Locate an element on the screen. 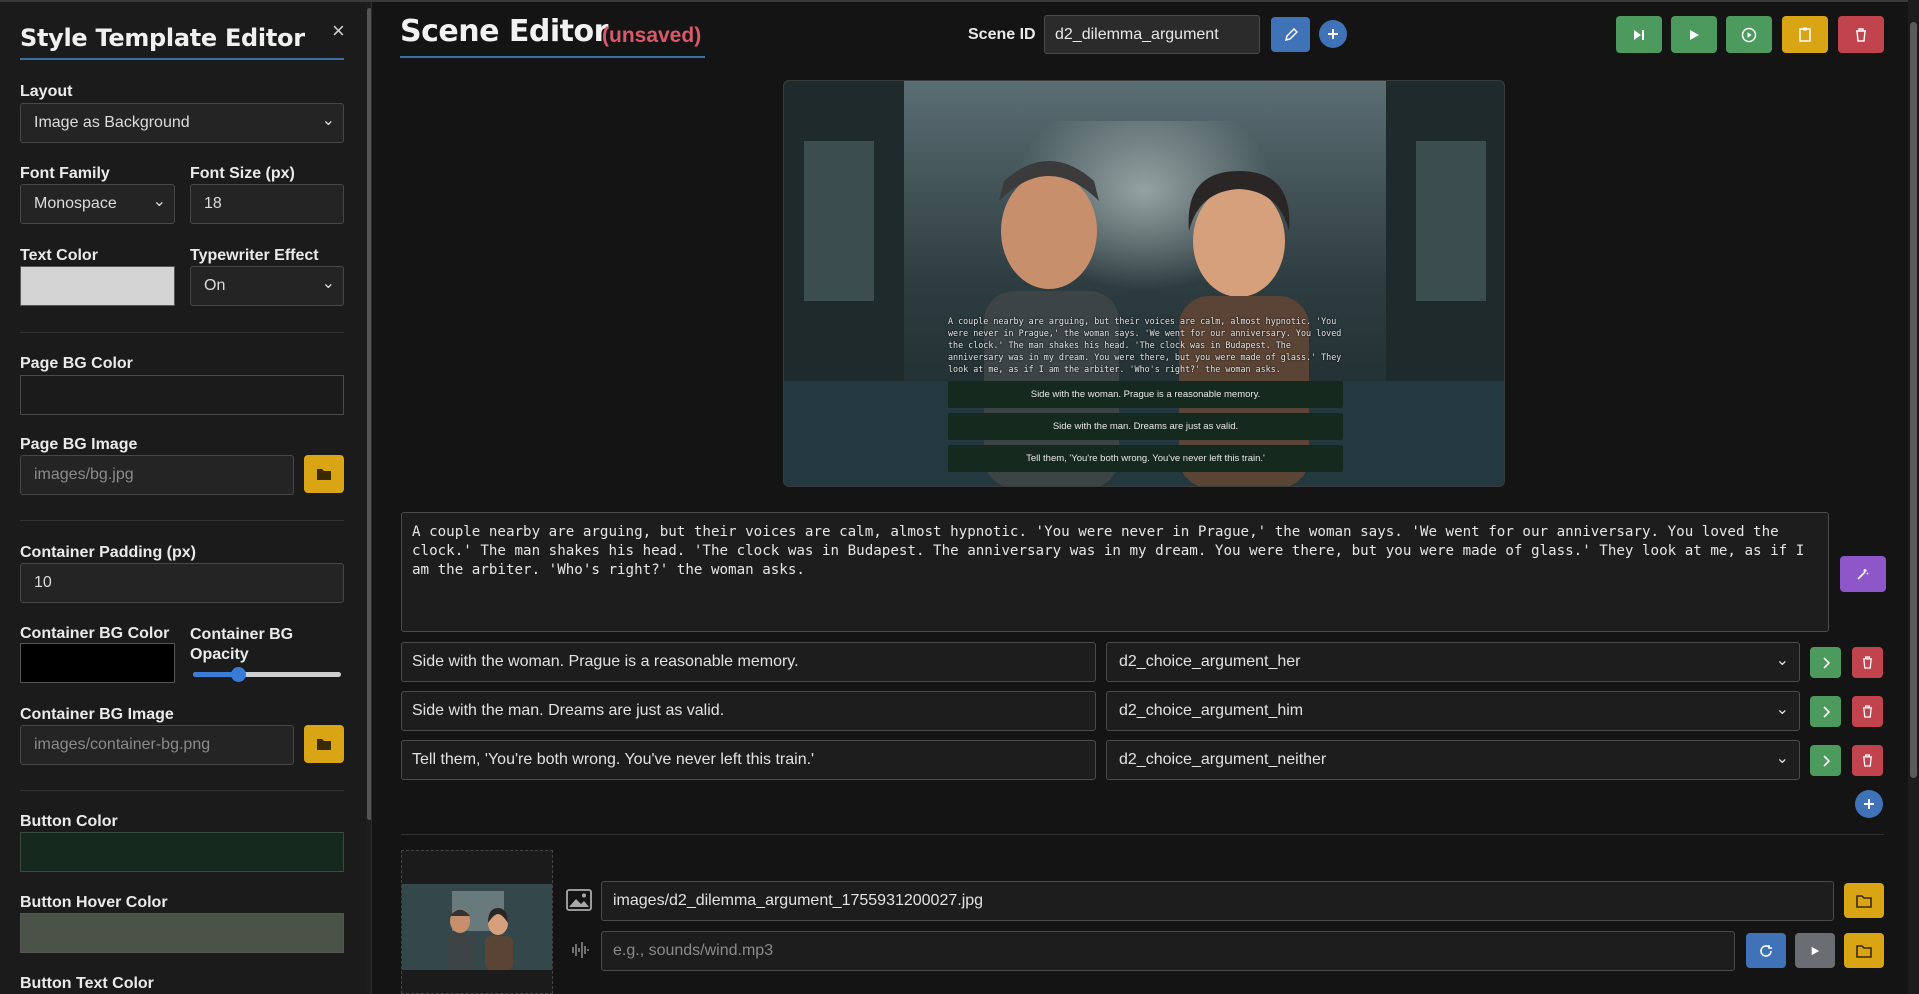 Image resolution: width=1919 pixels, height=994 pixels. magic-wand-icon is located at coordinates (1863, 574).